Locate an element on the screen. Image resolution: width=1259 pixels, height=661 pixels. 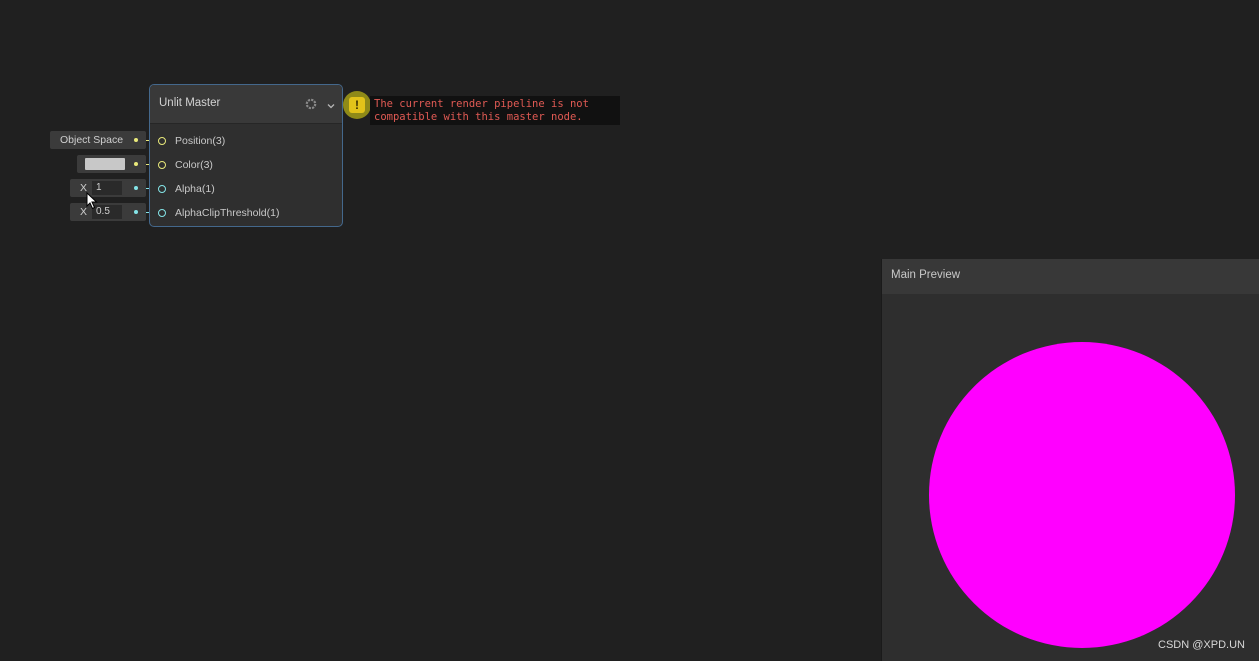
alpha-clip-input-field: X 0.5 is located at coordinates (108, 212).